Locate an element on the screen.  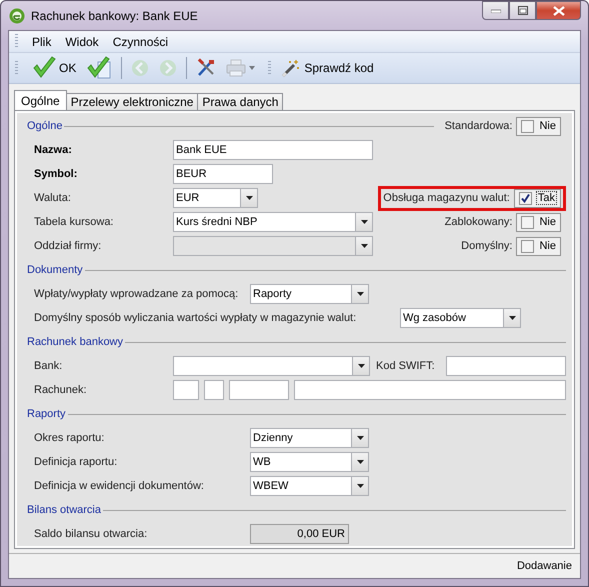
field-label: Domyślny sposób wyliczania wartości wypłaty w magazynie walut: is located at coordinates (195, 318).